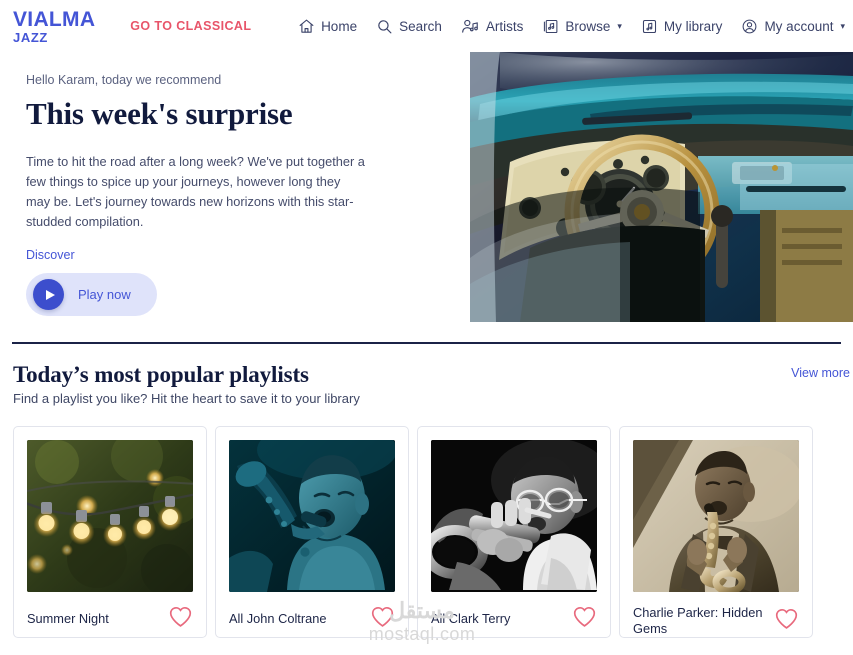 The width and height of the screenshot is (853, 655). I want to click on playlist-title: All Clark Terry, so click(471, 618).